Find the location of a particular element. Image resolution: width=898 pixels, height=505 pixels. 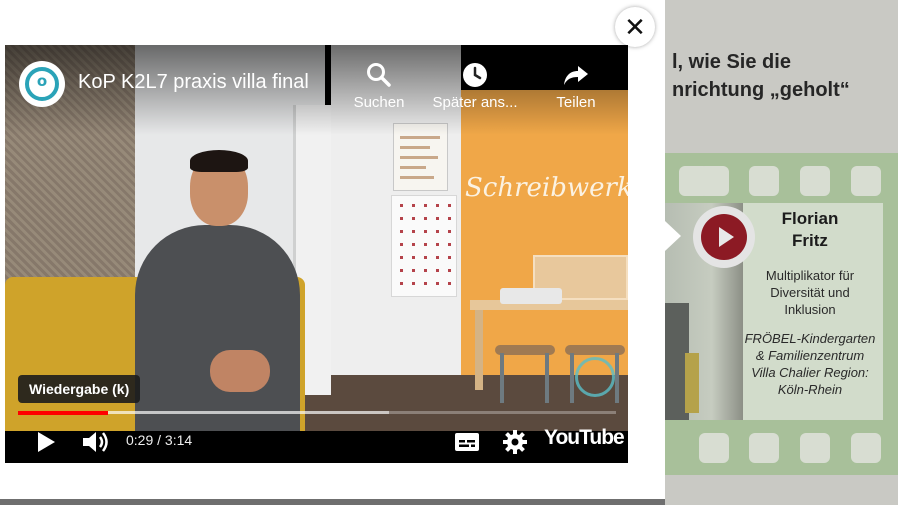

progress-played is located at coordinates (63, 413).